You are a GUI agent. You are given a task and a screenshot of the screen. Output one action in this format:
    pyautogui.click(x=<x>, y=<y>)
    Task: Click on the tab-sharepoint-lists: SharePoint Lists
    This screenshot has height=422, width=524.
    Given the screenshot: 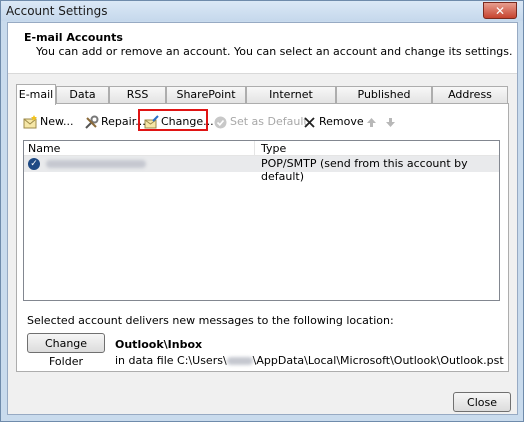 What is the action you would take?
    pyautogui.click(x=206, y=101)
    